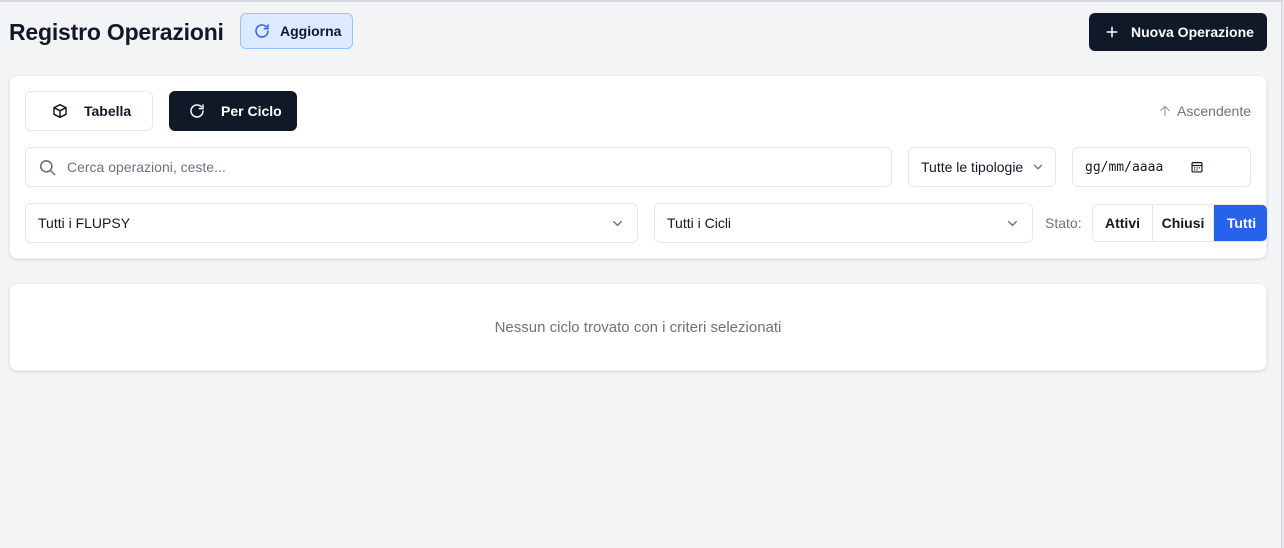  I want to click on date-input: gg/mm/aaaa, so click(1161, 167).